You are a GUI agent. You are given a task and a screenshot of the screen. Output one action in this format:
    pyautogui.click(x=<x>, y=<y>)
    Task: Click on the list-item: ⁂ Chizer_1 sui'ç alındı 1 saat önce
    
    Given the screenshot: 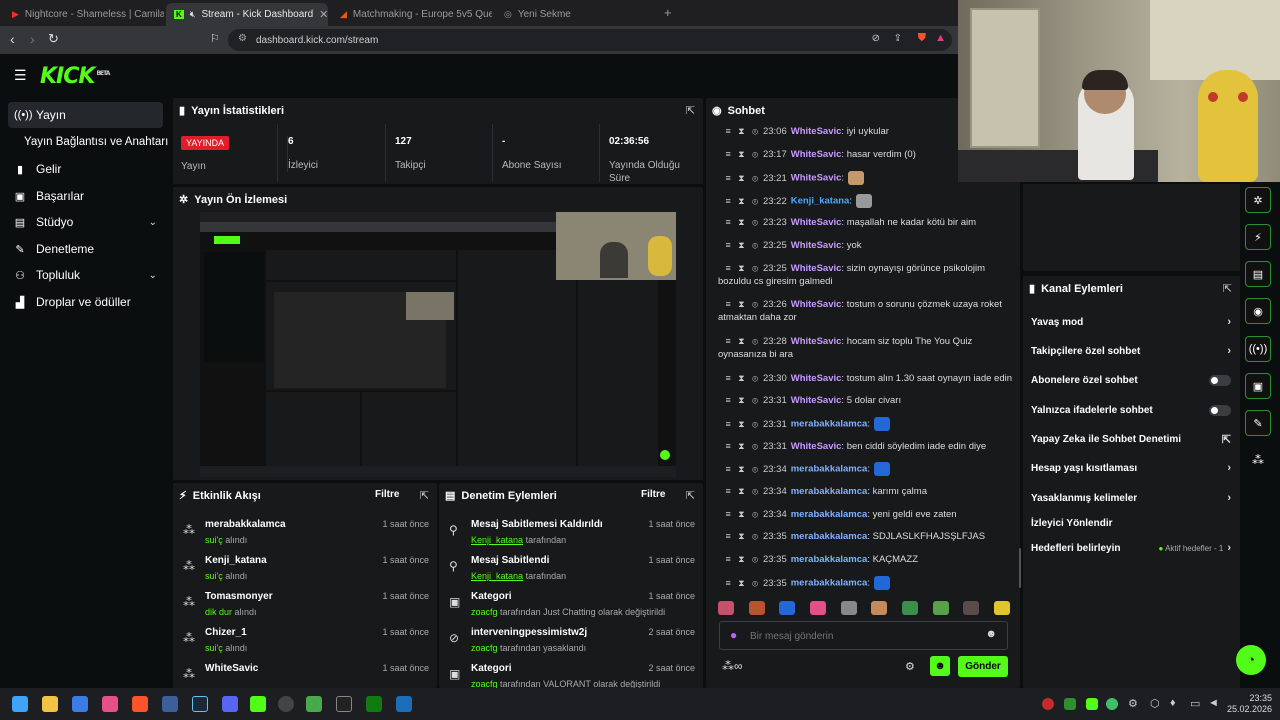 What is the action you would take?
    pyautogui.click(x=304, y=643)
    